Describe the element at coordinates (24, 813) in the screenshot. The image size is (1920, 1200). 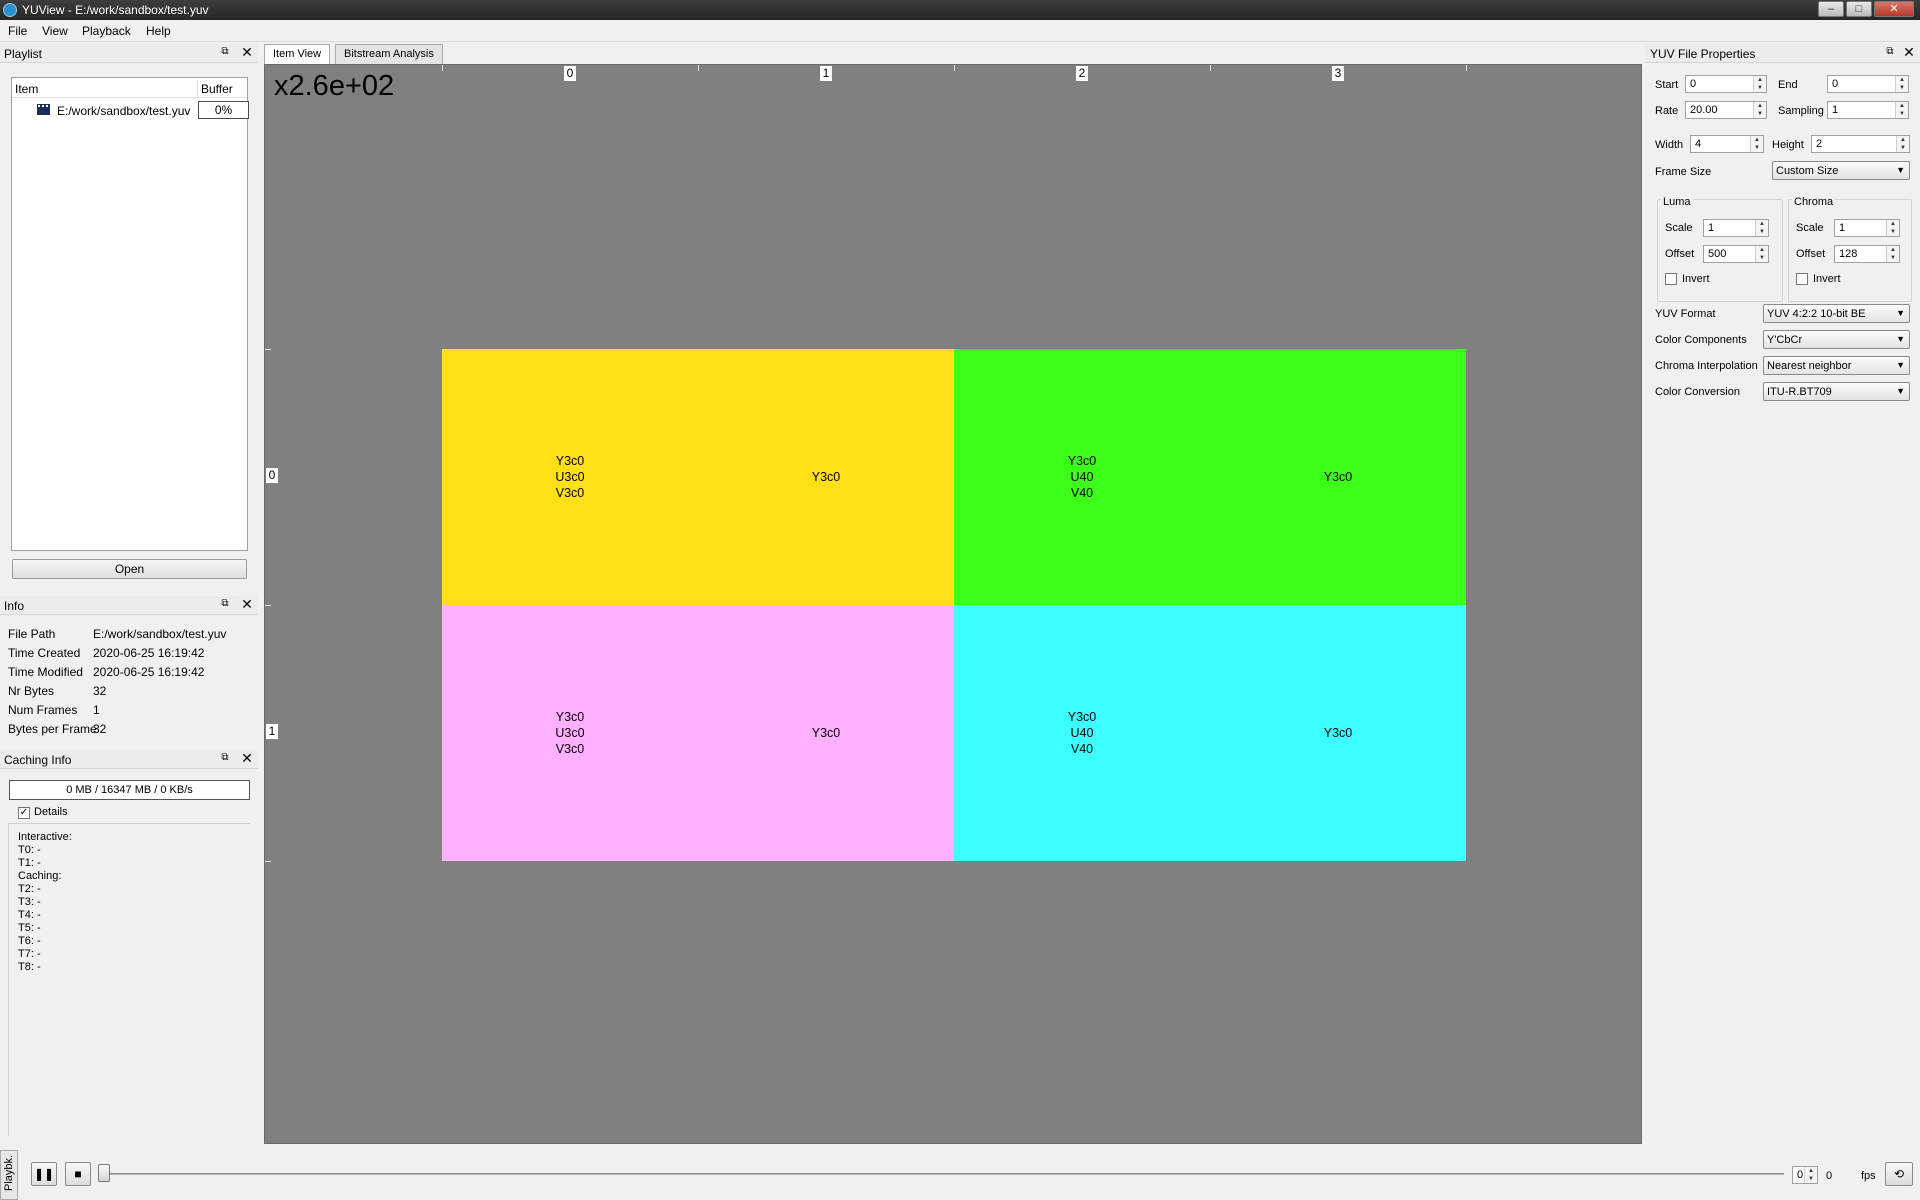
I see `details-checkbox: ✓` at that location.